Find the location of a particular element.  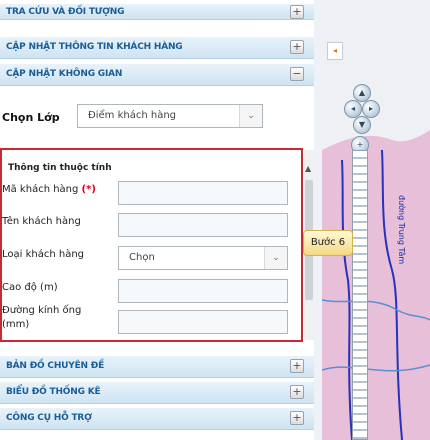

scroll-up-icon: ▲ is located at coordinates (308, 168).